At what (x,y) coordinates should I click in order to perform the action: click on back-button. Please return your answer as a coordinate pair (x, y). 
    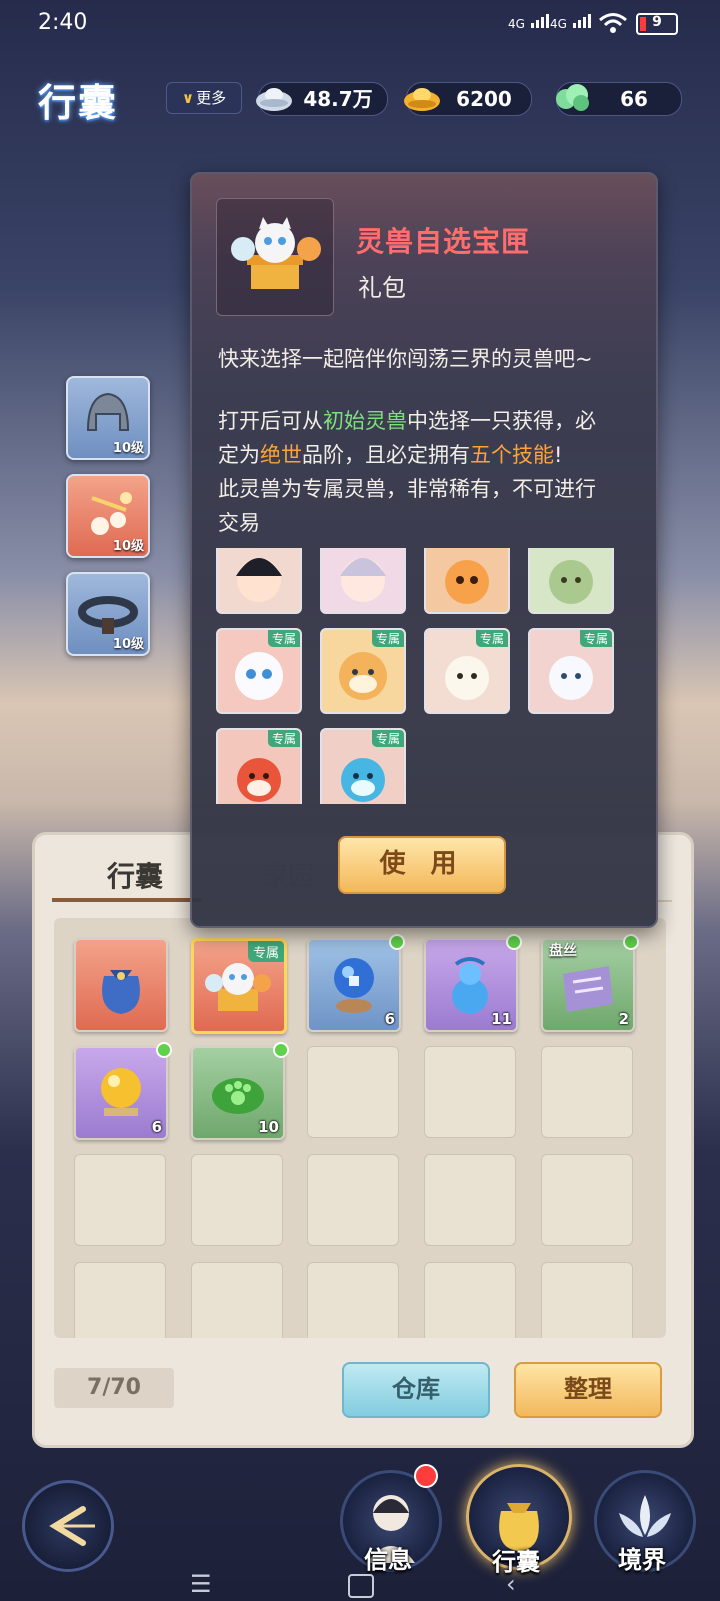
    Looking at the image, I should click on (68, 1526).